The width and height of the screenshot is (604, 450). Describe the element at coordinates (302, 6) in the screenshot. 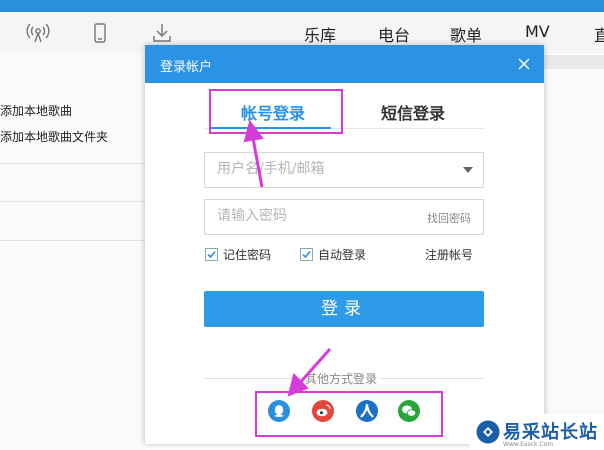

I see `title-bar` at that location.